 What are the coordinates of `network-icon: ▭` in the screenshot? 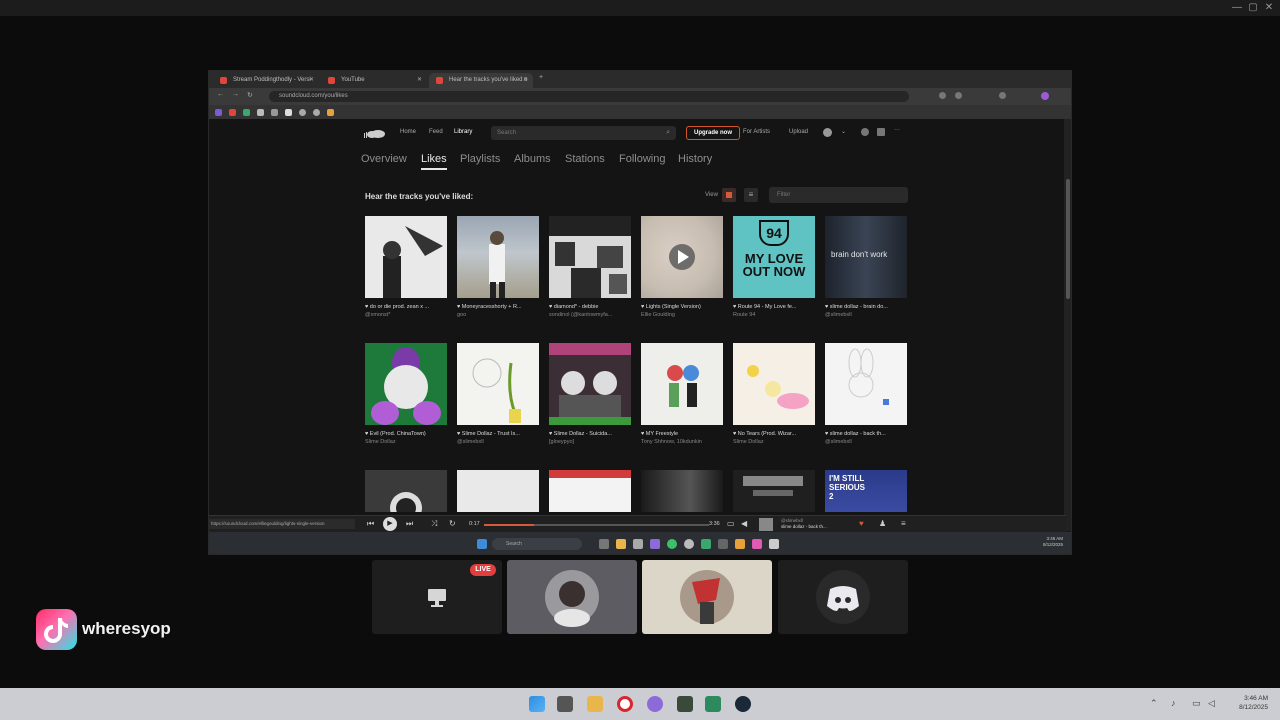 It's located at (1196, 703).